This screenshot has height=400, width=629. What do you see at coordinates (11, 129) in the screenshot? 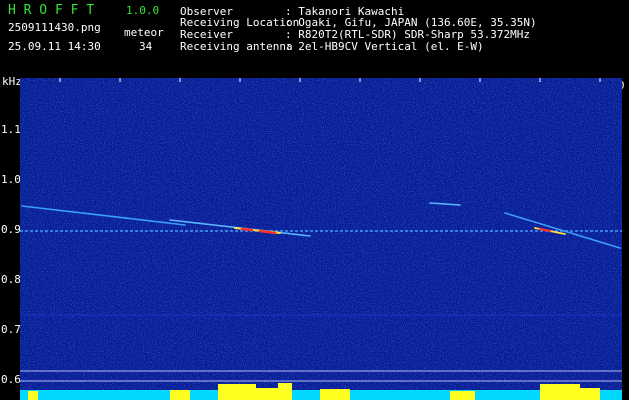
I see `y-tick-1.1: 1.1` at bounding box center [11, 129].